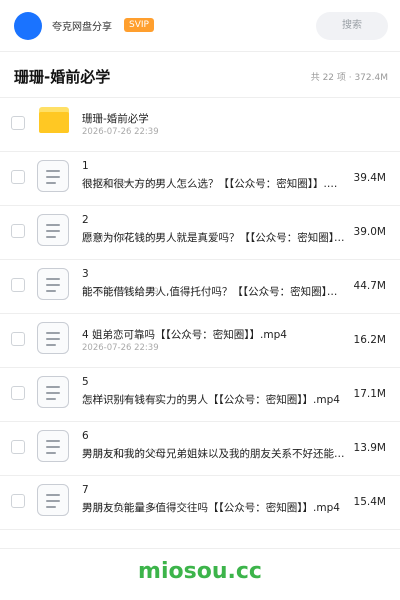 The height and width of the screenshot is (600, 400). I want to click on item-name: 很抠和很大方的男人怎么选？【【公众号：密知圈】】.mp4, so click(214, 184).